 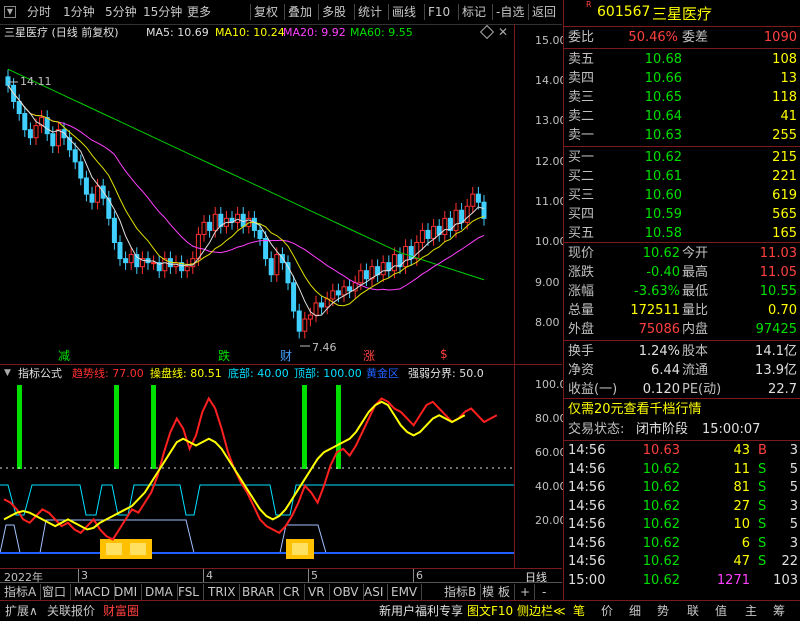 I want to click on price-tick: 15.00, so click(x=551, y=40).